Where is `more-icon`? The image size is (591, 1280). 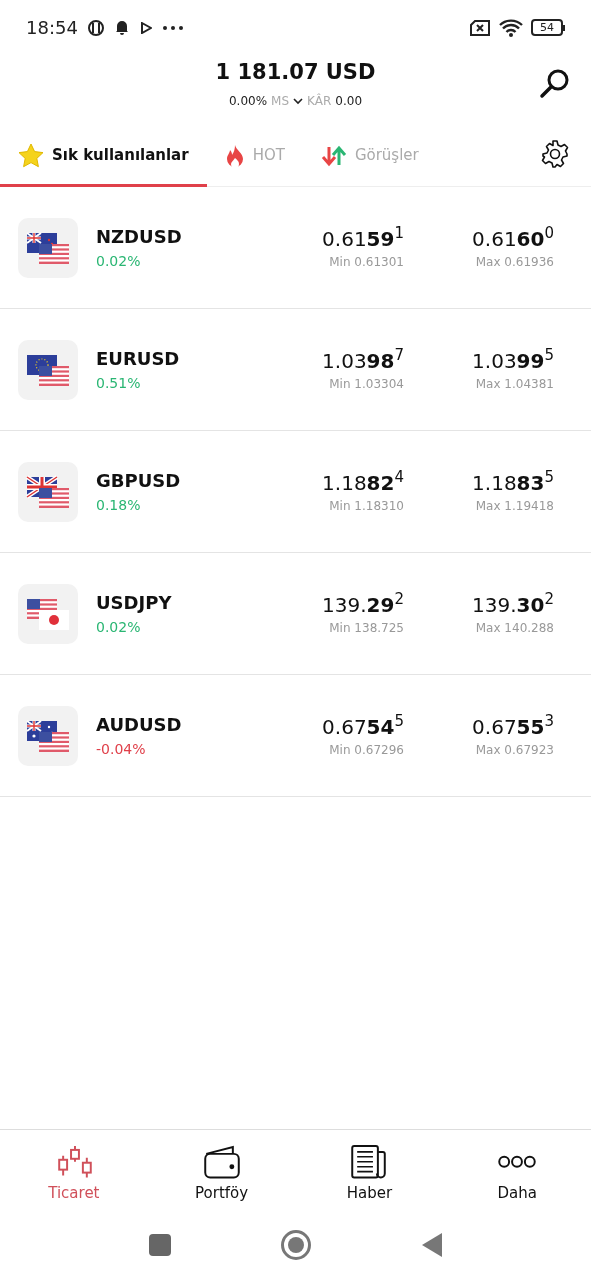 more-icon is located at coordinates (172, 27).